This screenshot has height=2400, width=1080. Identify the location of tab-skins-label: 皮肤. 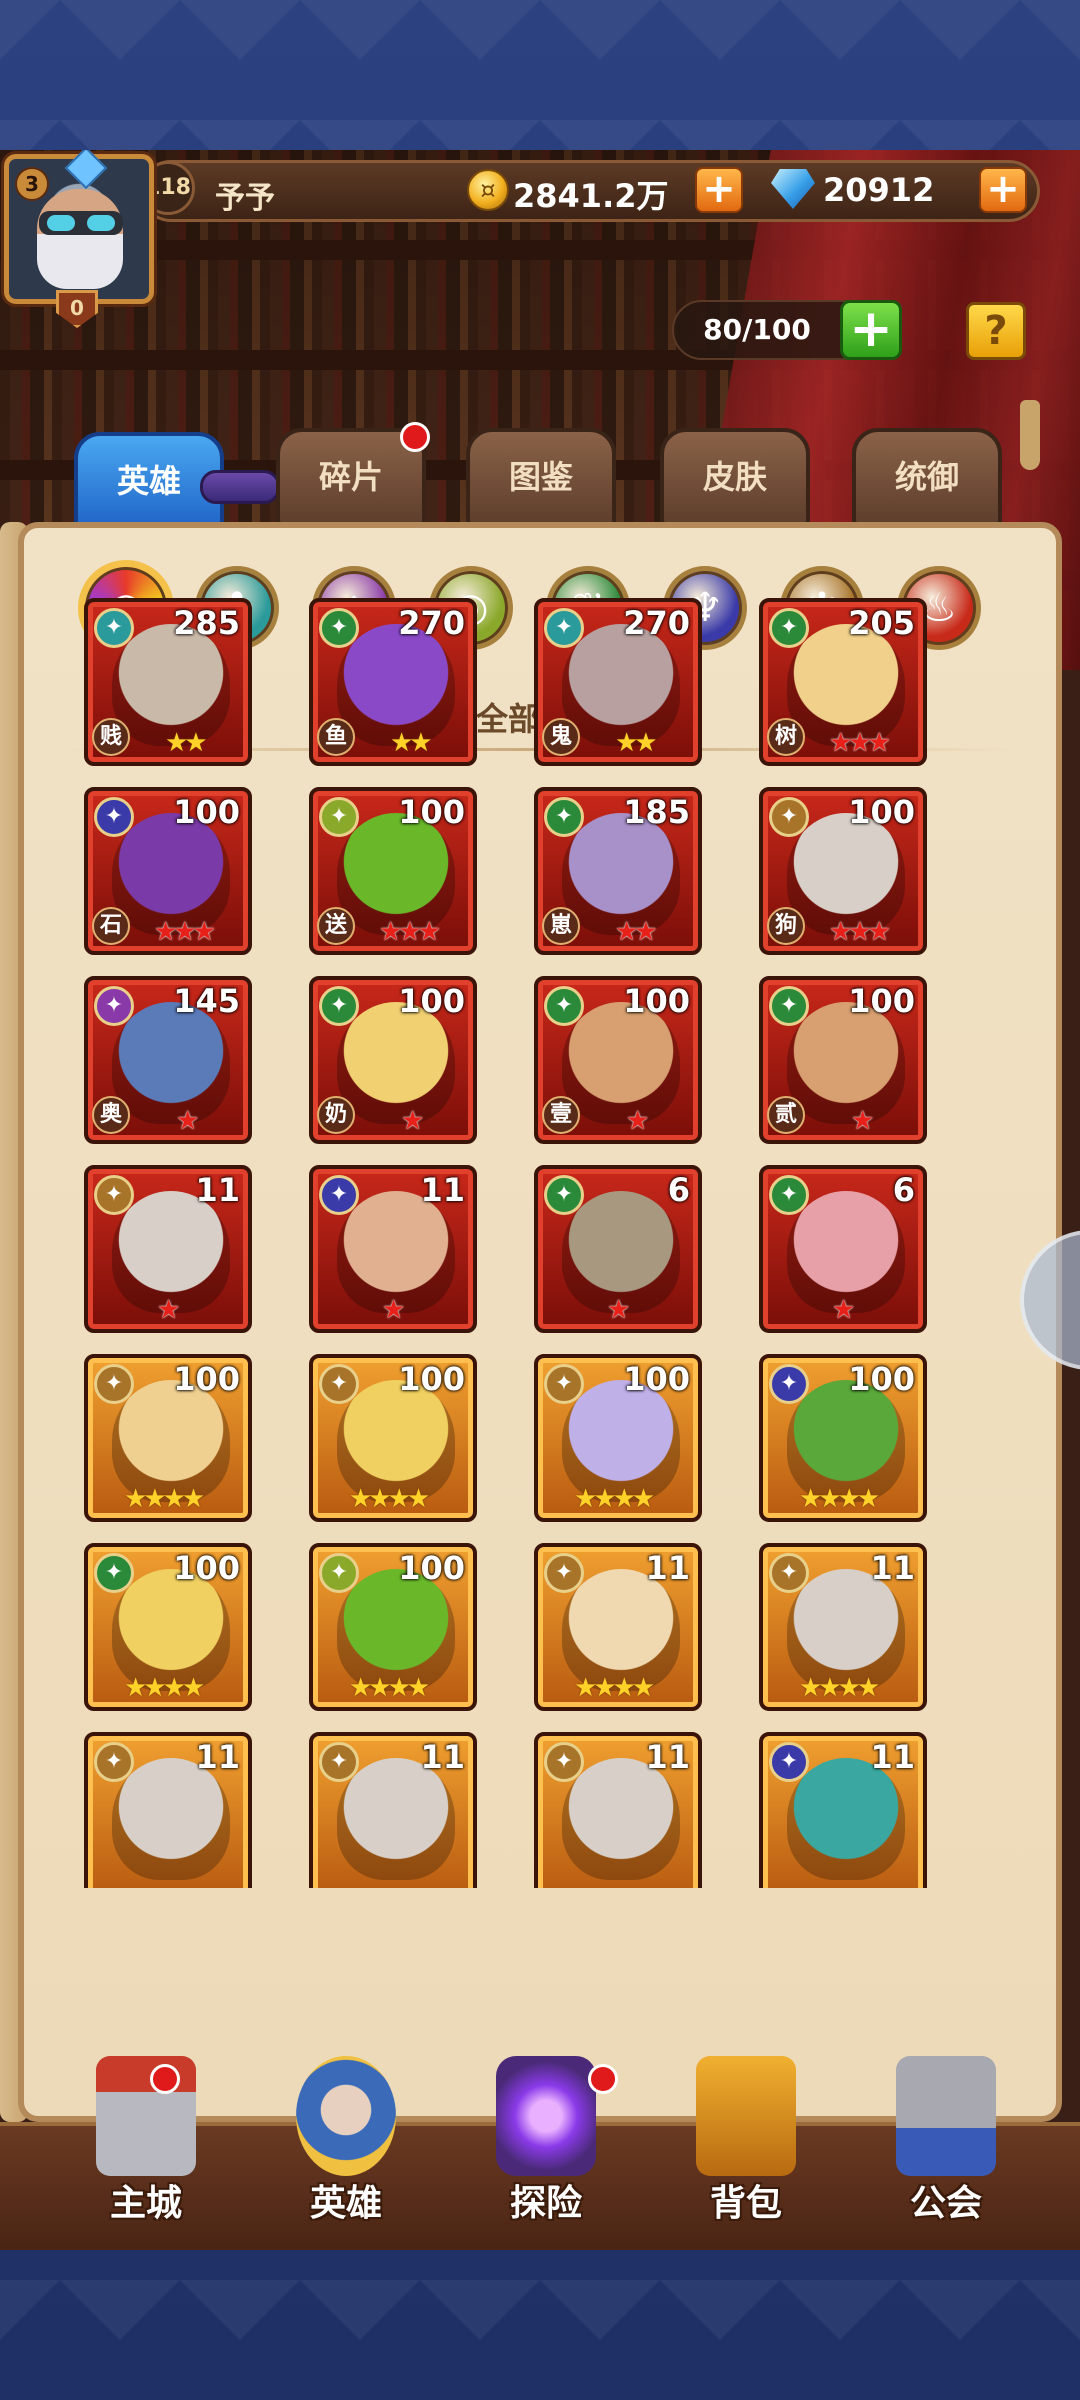
(734, 477).